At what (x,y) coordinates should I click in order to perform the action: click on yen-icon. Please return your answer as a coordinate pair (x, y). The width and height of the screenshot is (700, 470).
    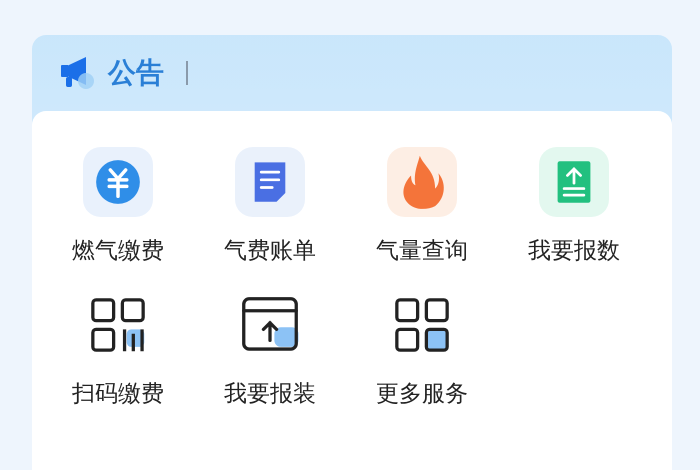
    Looking at the image, I should click on (118, 182).